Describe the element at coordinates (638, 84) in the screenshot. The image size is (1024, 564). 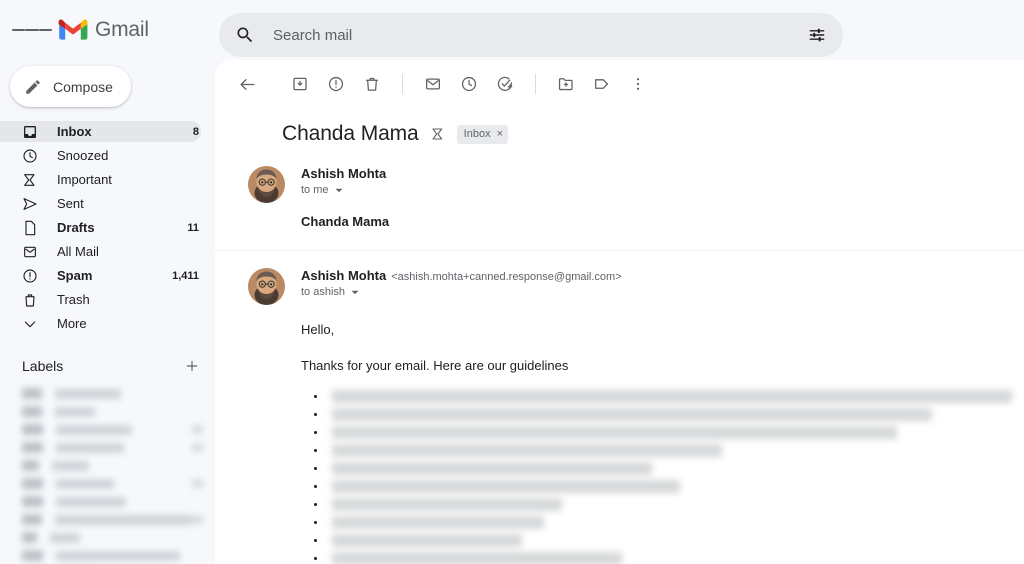
I see `more-options-button` at that location.